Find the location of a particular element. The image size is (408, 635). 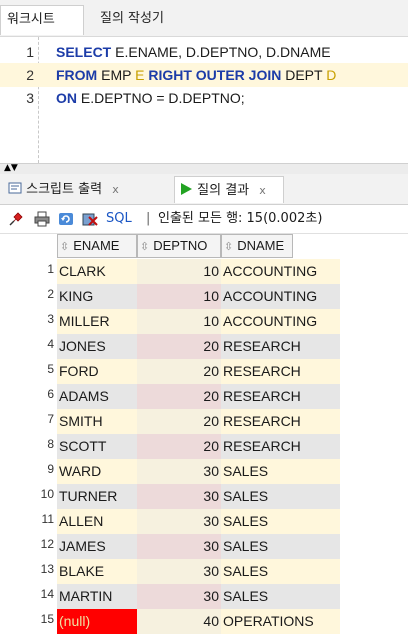

table-row: 8 SCOTT 20 RESEARCH is located at coordinates (204, 446).